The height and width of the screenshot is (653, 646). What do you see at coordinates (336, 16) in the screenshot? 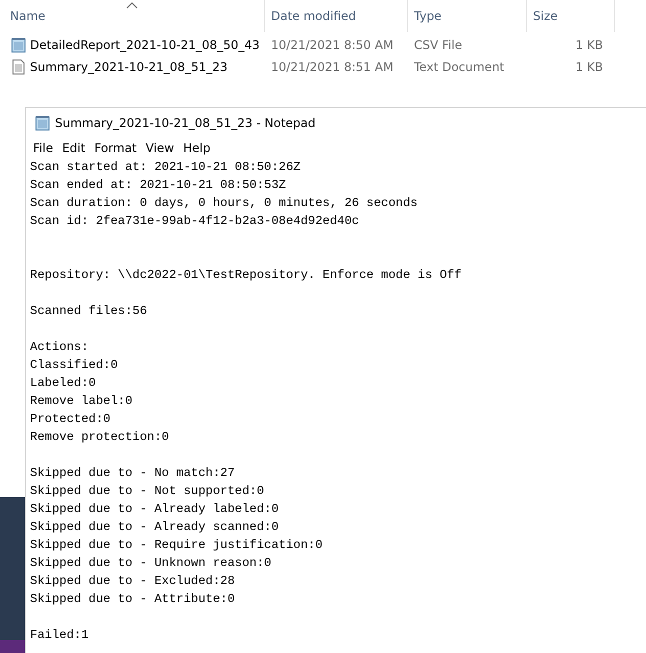
I see `column-header: Date modified` at bounding box center [336, 16].